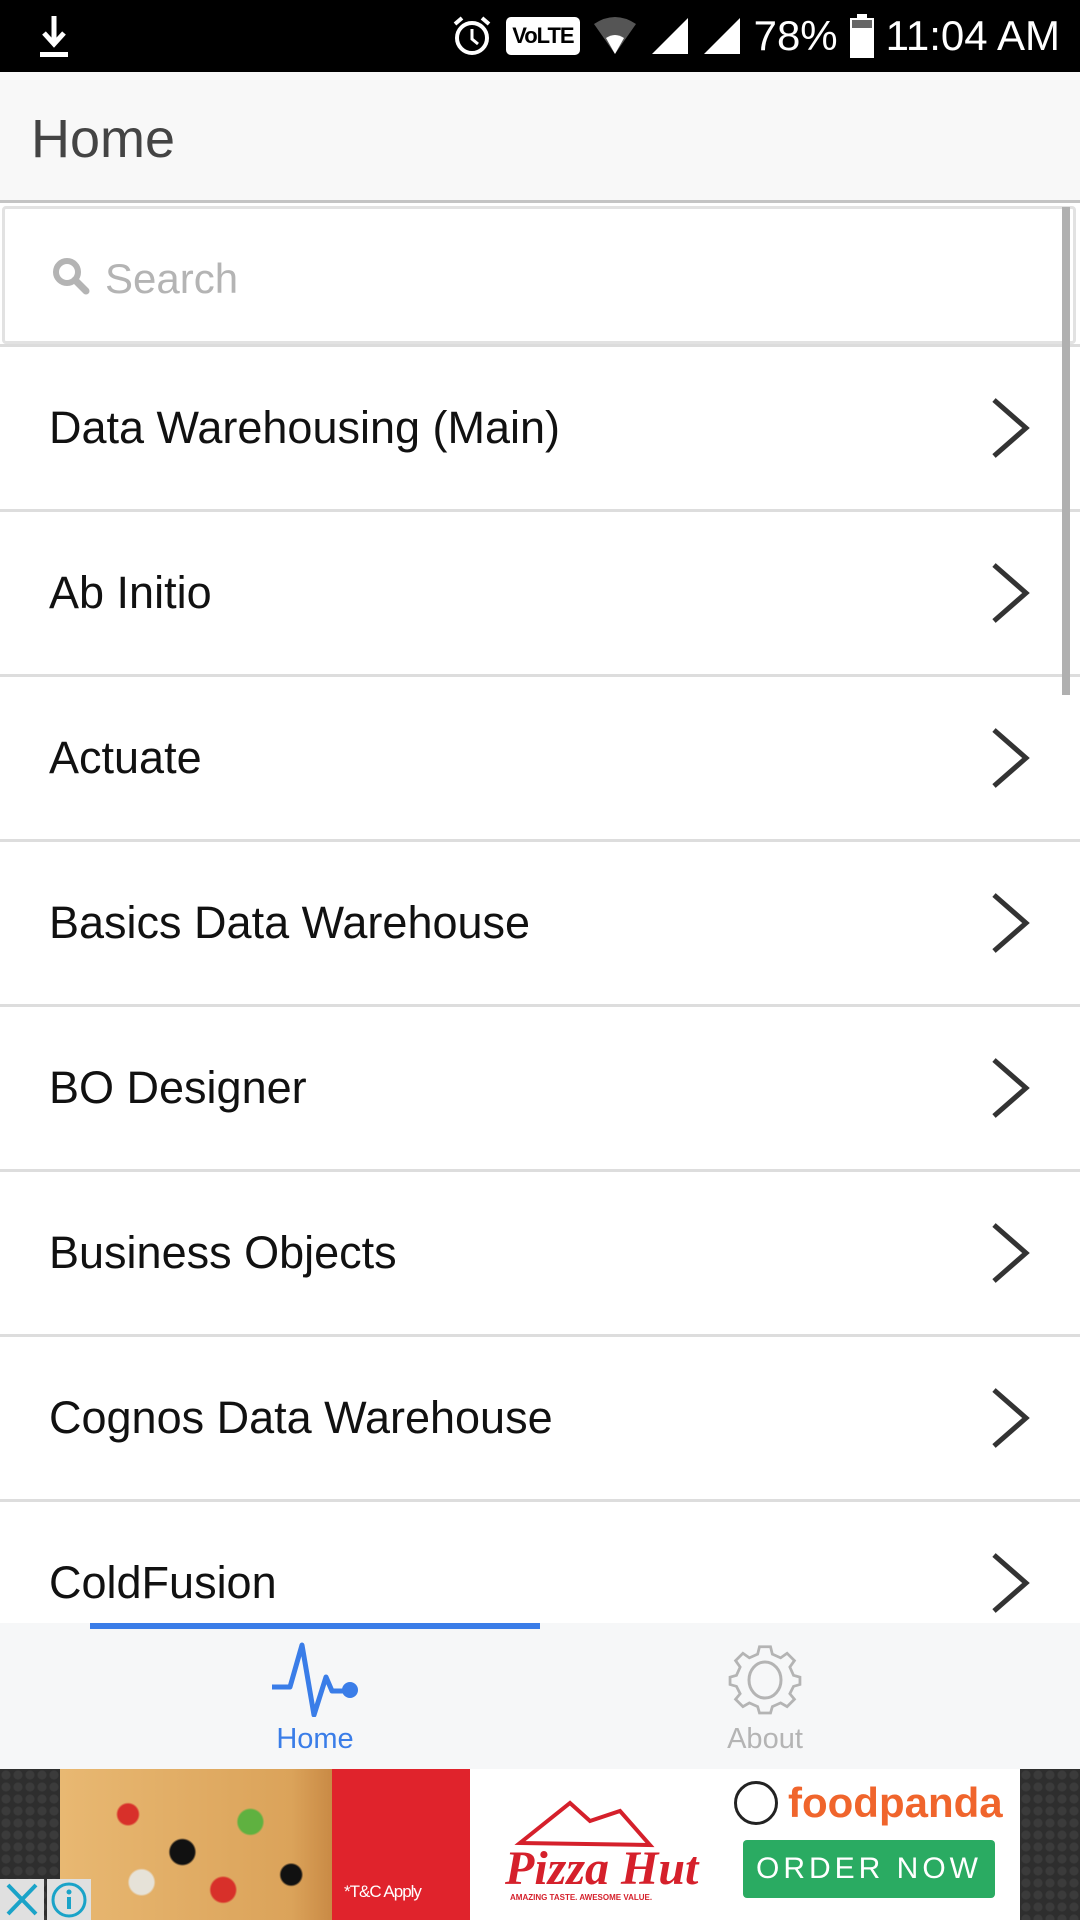 This screenshot has height=1920, width=1080. I want to click on order-now-button: ORDER NOW, so click(869, 1869).